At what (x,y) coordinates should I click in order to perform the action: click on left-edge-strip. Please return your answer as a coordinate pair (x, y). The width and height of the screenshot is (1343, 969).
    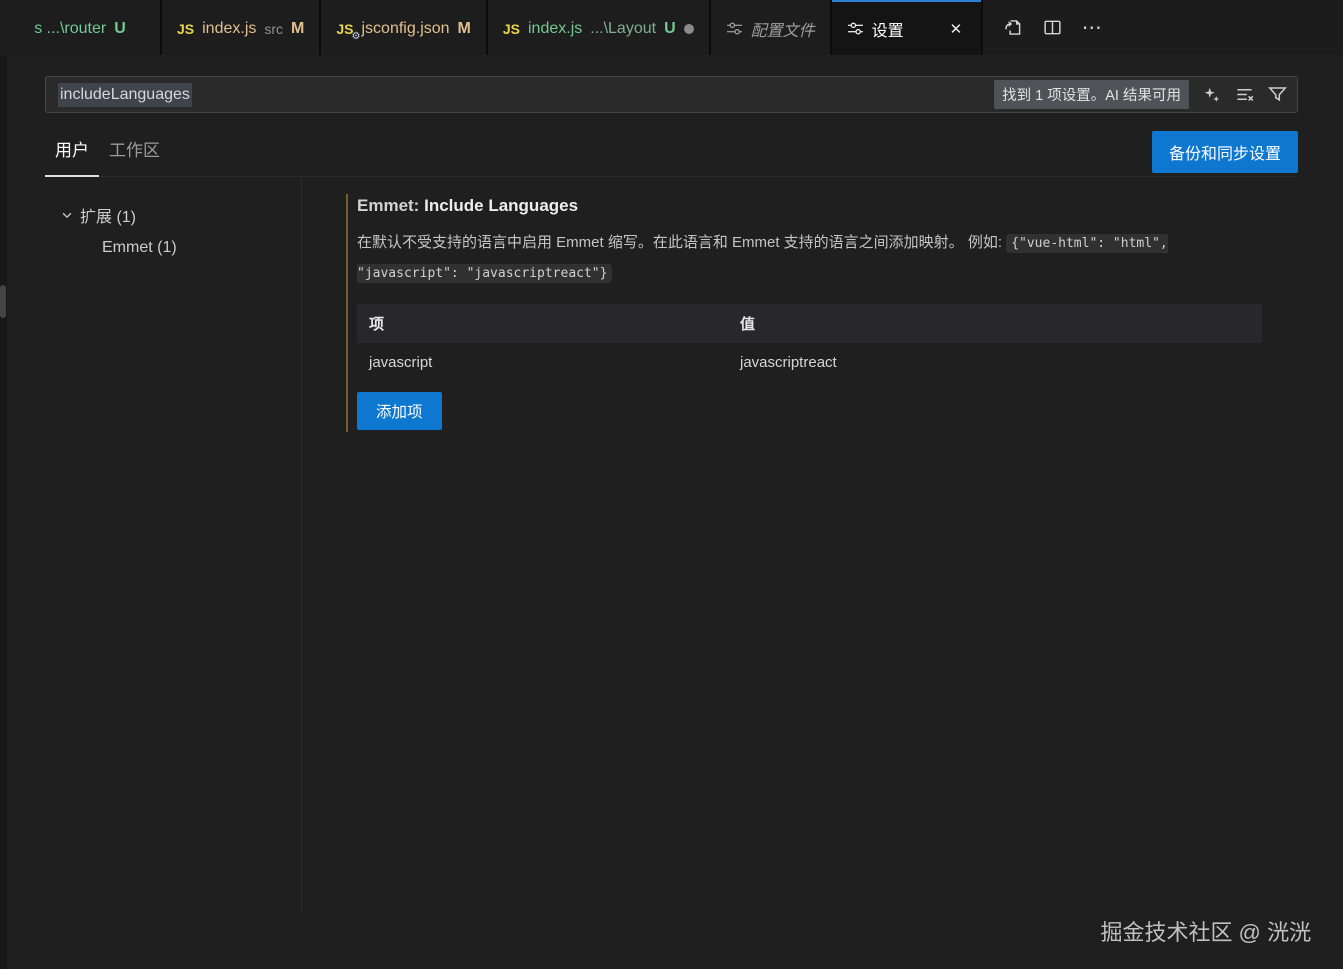
    Looking at the image, I should click on (3, 512).